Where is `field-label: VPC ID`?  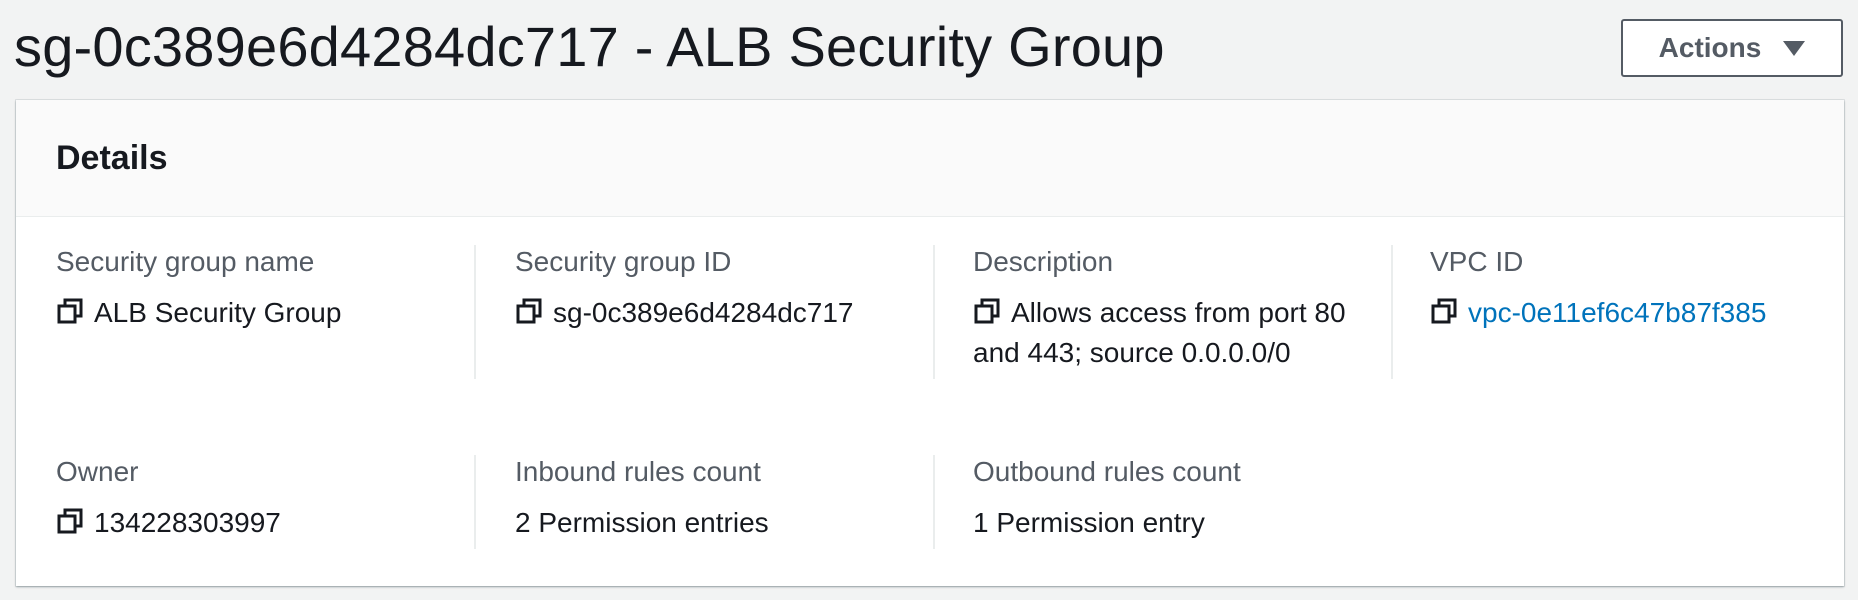
field-label: VPC ID is located at coordinates (1477, 261).